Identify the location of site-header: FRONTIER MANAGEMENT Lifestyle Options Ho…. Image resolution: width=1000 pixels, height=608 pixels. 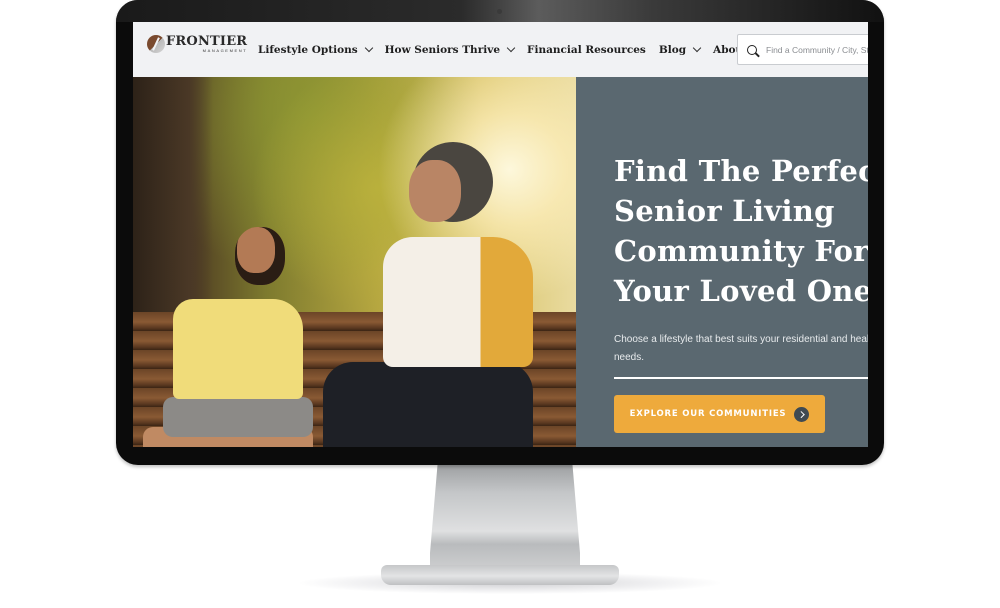
(500, 49).